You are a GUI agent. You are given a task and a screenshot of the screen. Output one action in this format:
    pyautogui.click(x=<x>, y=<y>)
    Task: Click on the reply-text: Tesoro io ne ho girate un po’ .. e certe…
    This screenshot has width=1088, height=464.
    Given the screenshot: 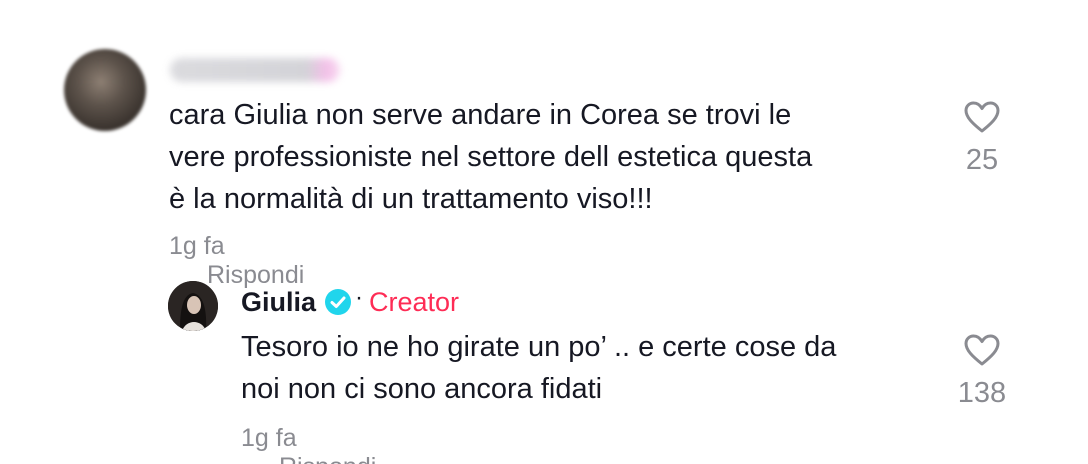 What is the action you would take?
    pyautogui.click(x=539, y=368)
    